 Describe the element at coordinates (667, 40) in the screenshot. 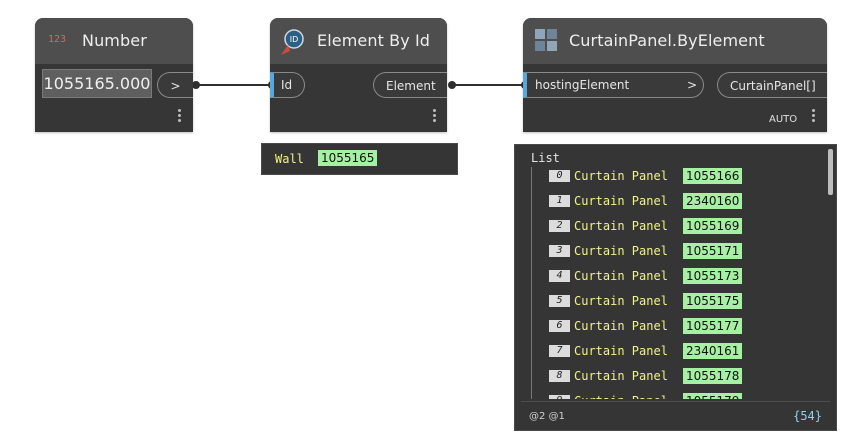

I see `node-title: CurtainPanel.ByElement` at that location.